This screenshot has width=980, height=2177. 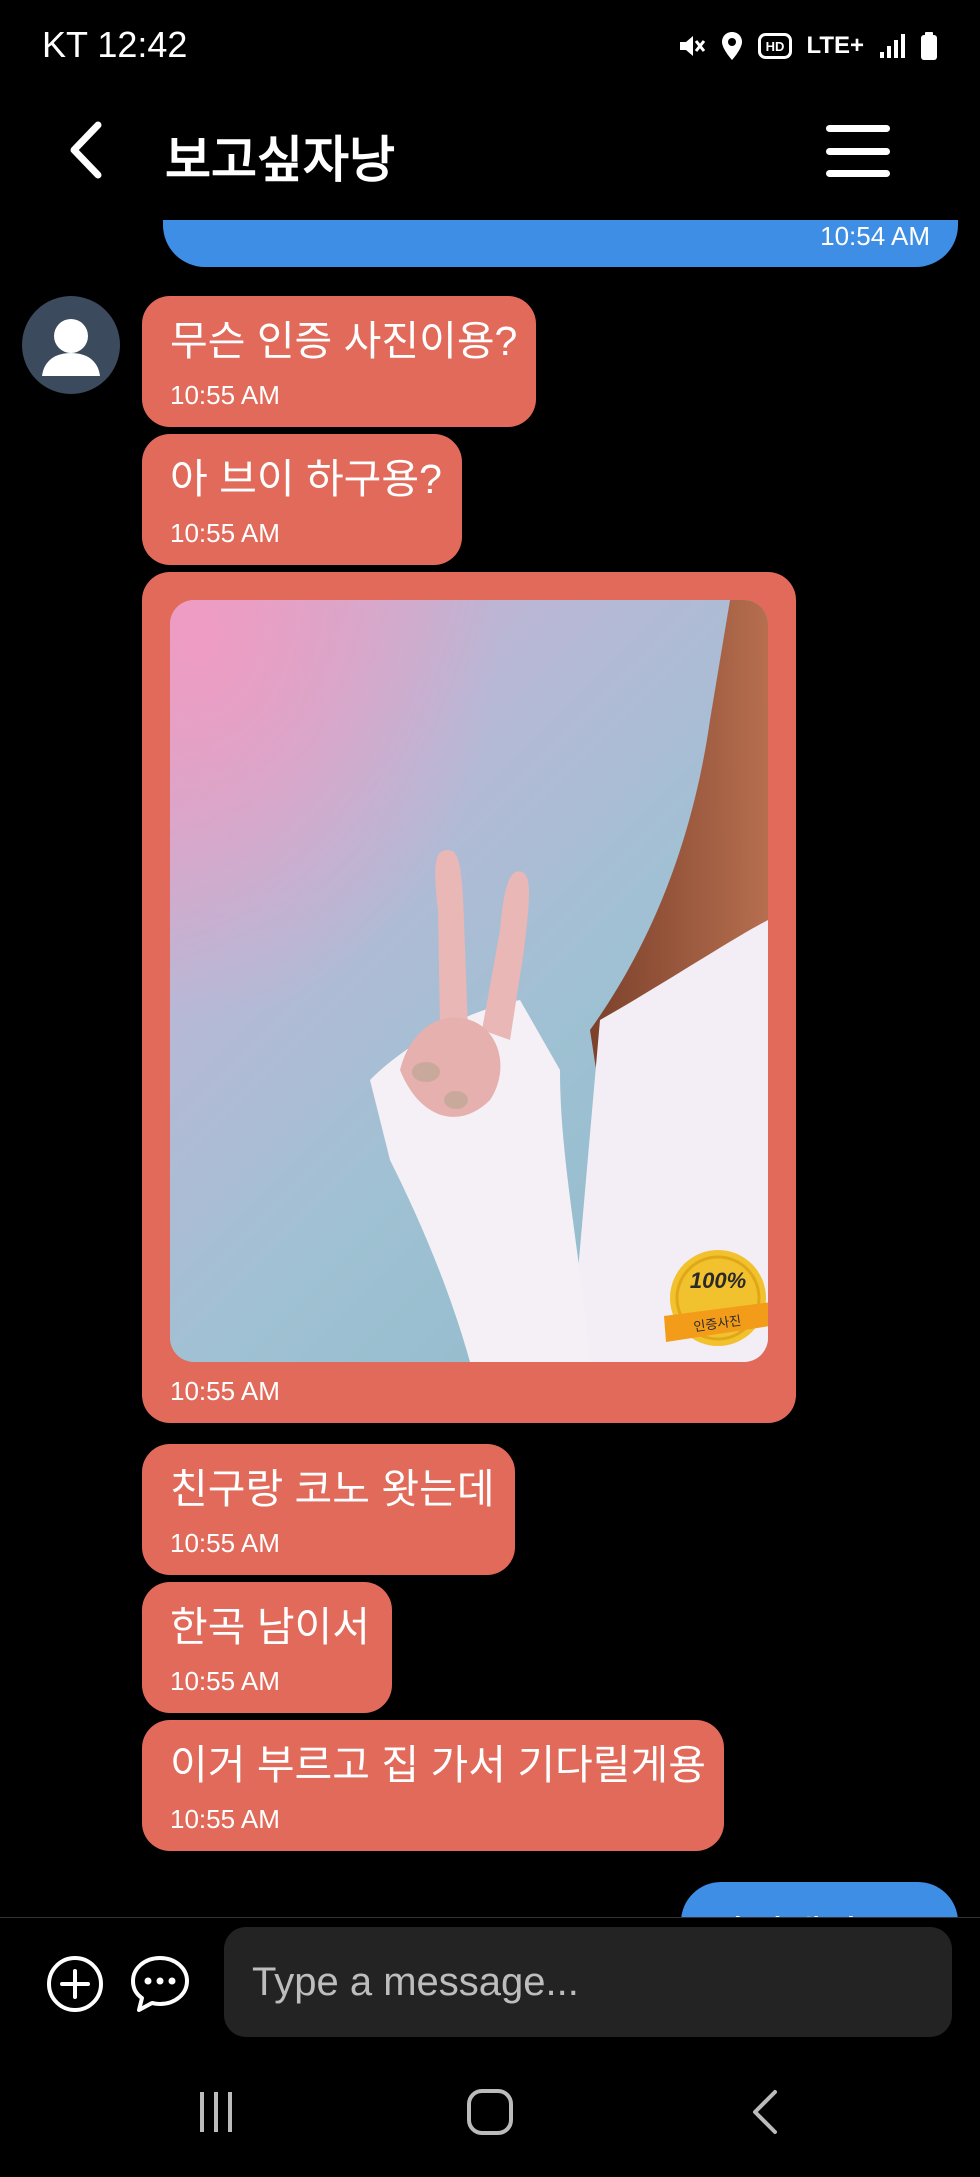 I want to click on location-icon, so click(x=732, y=46).